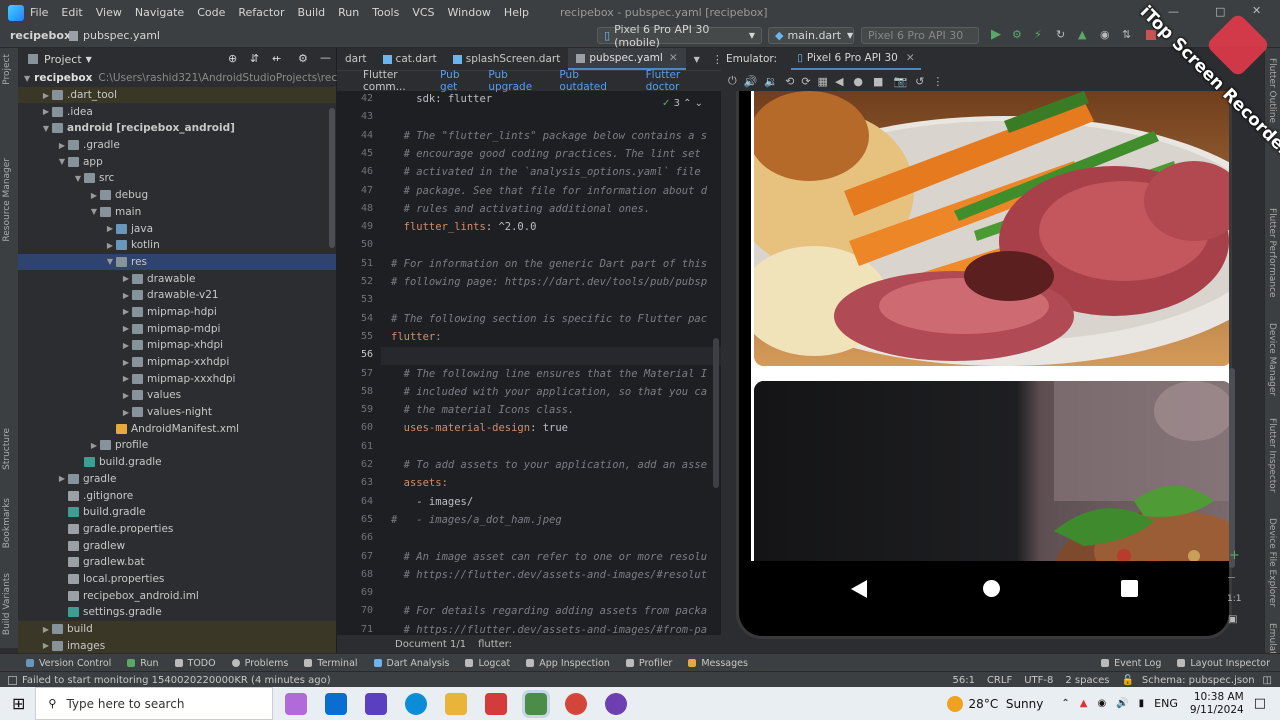 The image size is (1280, 720). Describe the element at coordinates (1122, 703) in the screenshot. I see `speaker-icon: 🔊` at that location.